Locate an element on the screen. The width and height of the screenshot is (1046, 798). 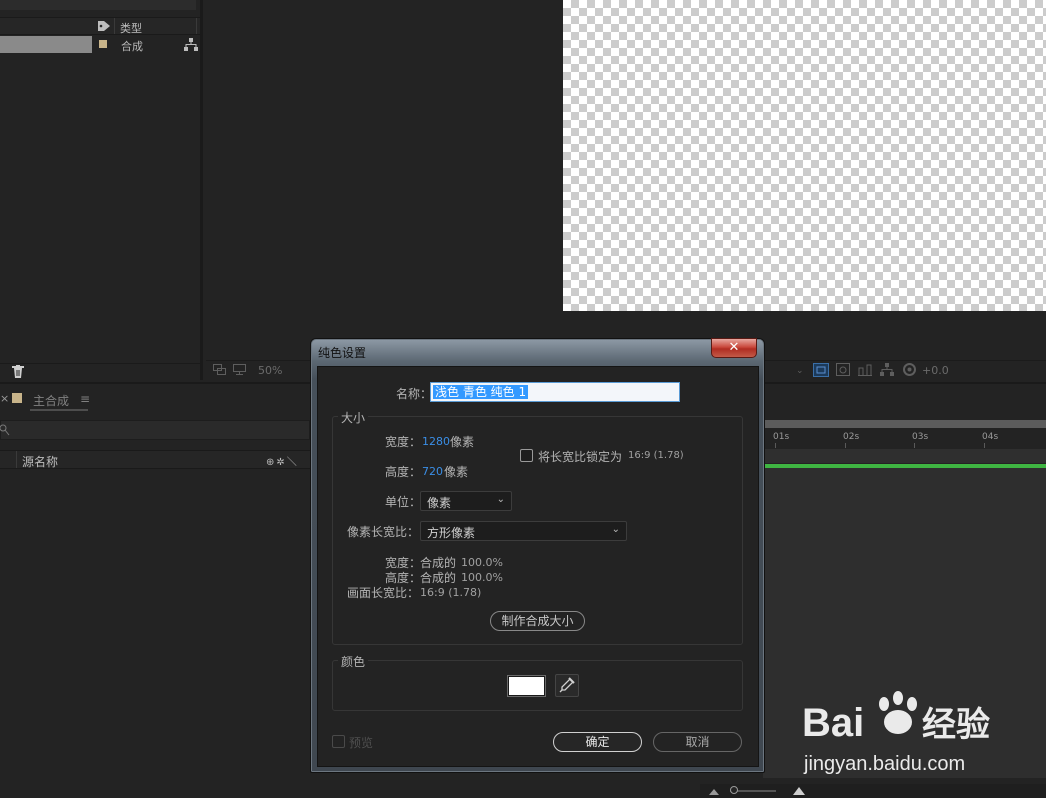
comp-color-chip is located at coordinates (17, 398).